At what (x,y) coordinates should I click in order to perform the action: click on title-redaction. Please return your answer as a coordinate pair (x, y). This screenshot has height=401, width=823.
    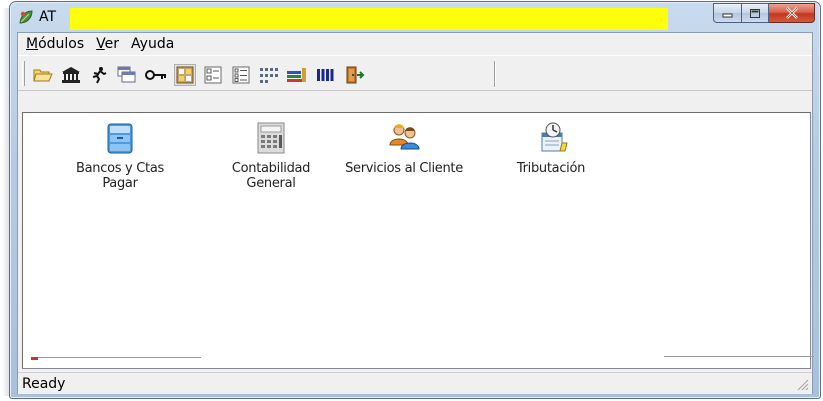
    Looking at the image, I should click on (369, 19).